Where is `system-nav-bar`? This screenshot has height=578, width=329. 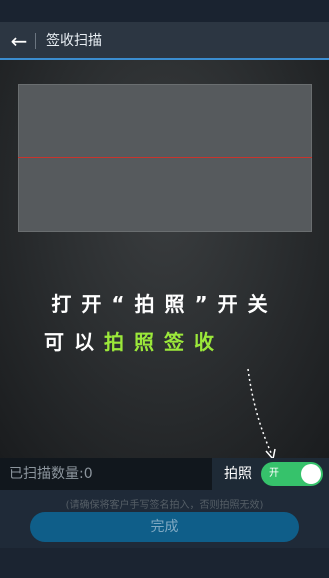
system-nav-bar is located at coordinates (164, 563).